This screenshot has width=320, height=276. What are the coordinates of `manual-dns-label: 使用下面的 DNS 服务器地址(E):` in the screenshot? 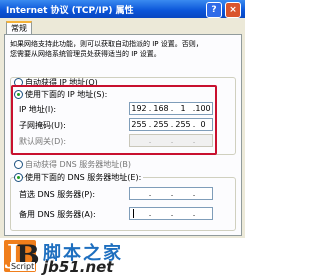 It's located at (84, 177).